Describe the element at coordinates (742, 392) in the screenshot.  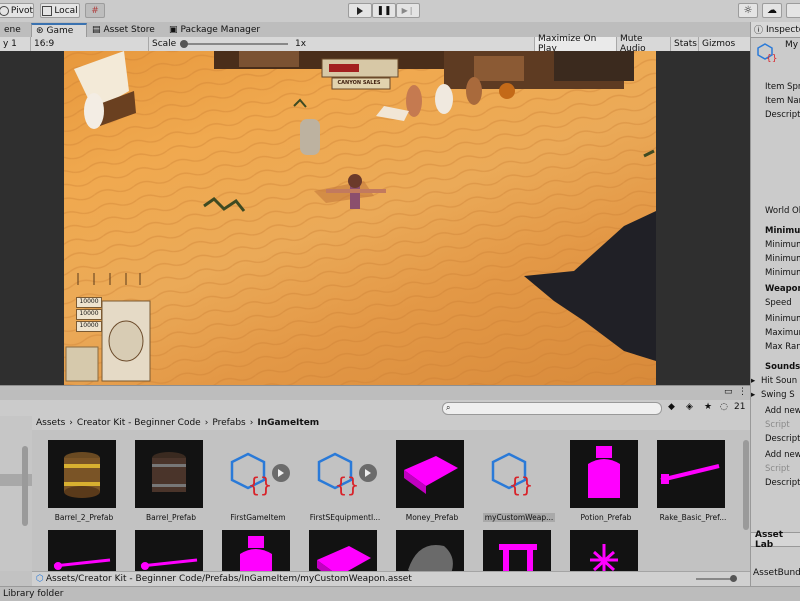
I see `menu-icon: ⋮` at that location.